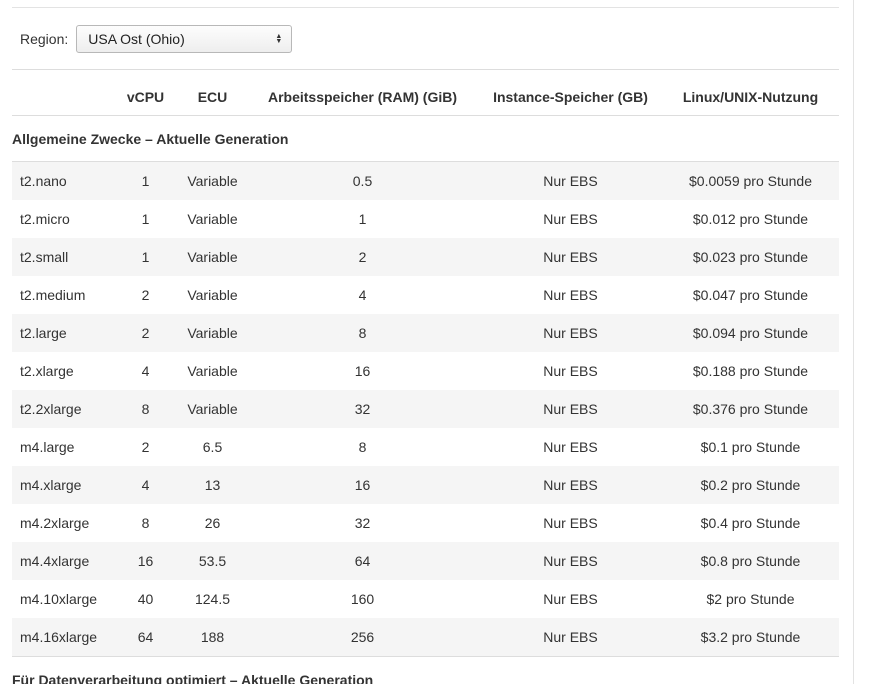 The height and width of the screenshot is (684, 876). I want to click on header-linux-price: Linux/UNIX-Nutzung, so click(750, 97).